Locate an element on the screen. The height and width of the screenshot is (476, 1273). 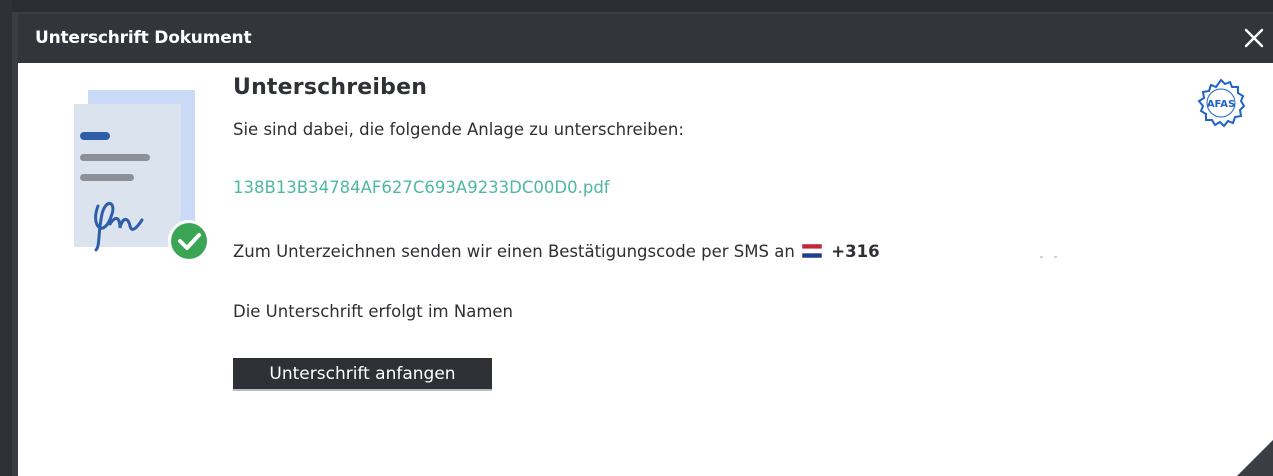
badge-brand: AFAS is located at coordinates (1221, 104).